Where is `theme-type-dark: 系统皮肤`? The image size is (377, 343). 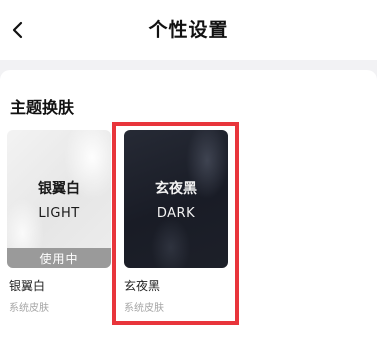
theme-type-dark: 系统皮肤 is located at coordinates (144, 308).